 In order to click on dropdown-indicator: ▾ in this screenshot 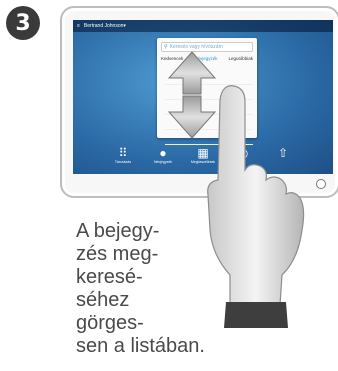, I will do `click(124, 26)`.